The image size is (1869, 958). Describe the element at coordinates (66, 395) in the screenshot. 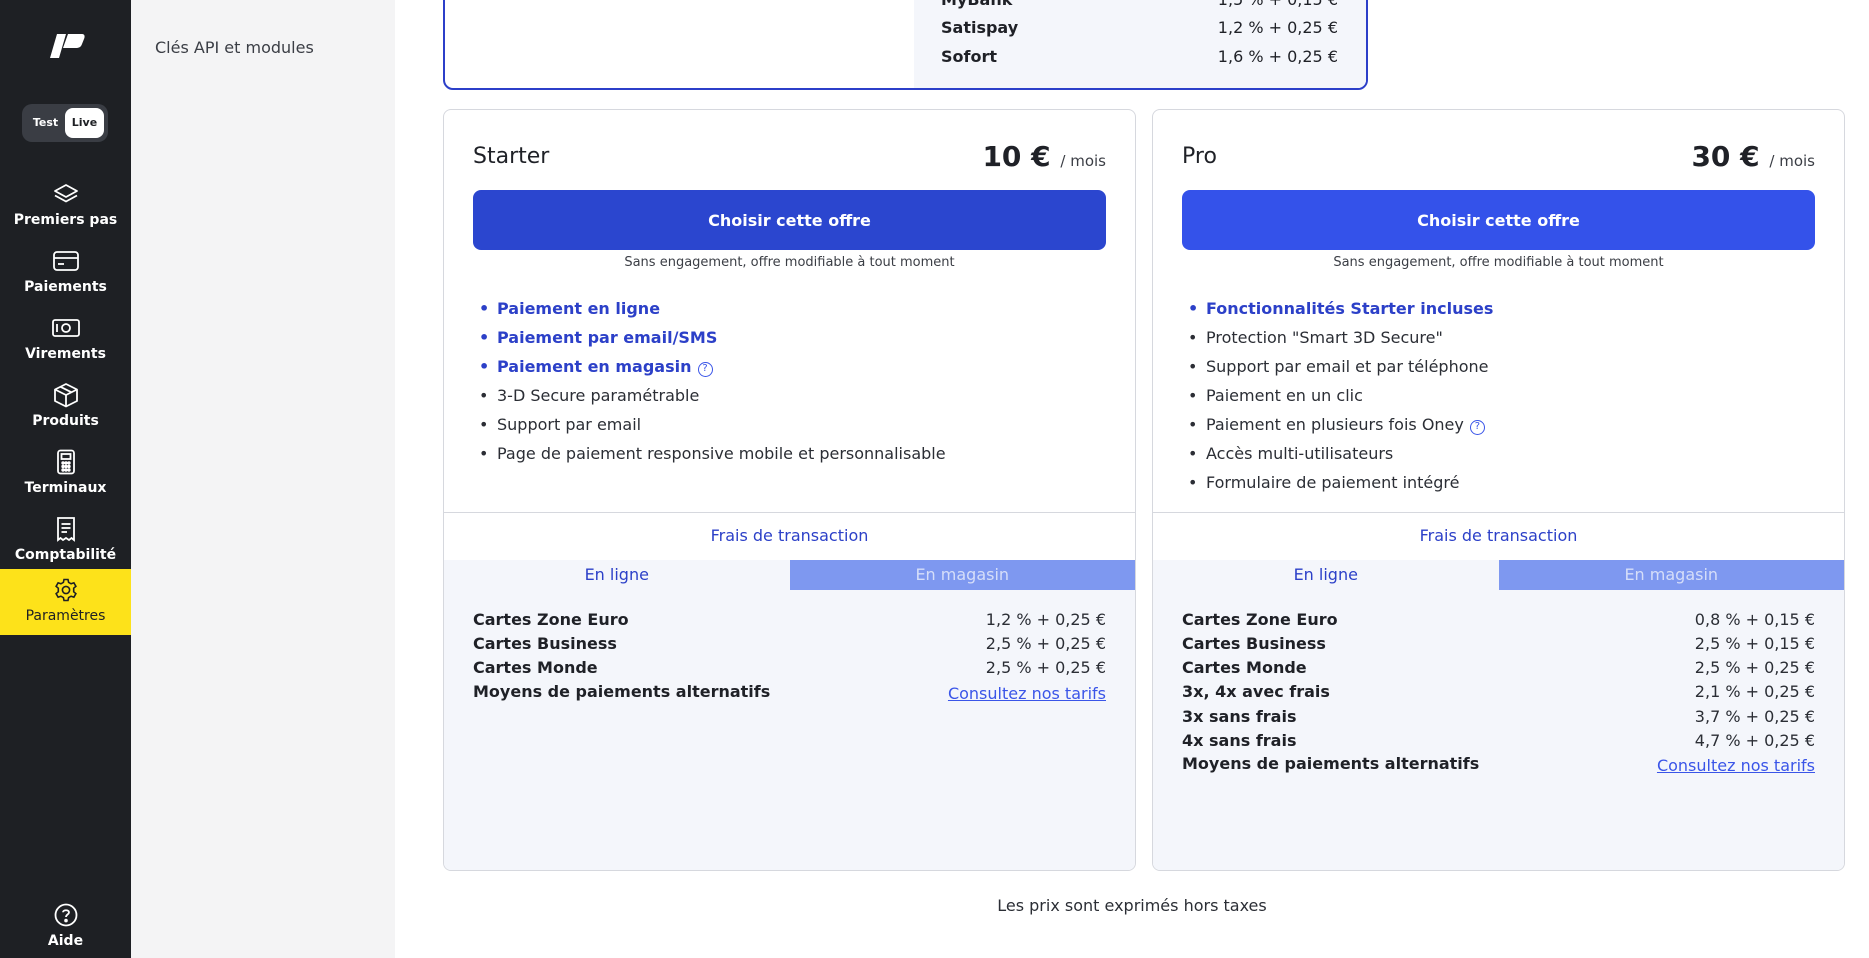

I see `box-icon` at that location.